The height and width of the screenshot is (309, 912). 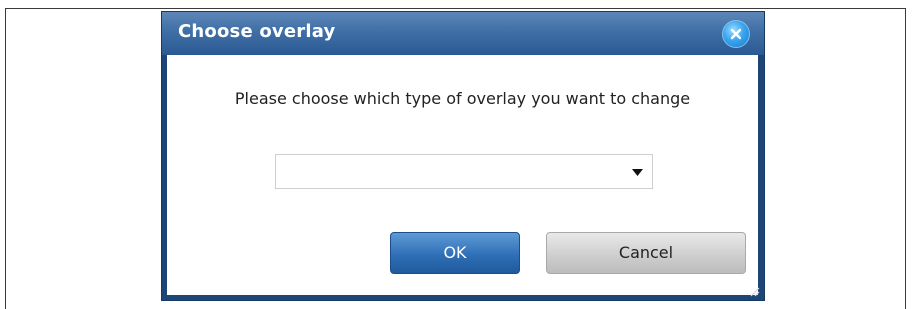 What do you see at coordinates (637, 172) in the screenshot?
I see `chevron-down-icon` at bounding box center [637, 172].